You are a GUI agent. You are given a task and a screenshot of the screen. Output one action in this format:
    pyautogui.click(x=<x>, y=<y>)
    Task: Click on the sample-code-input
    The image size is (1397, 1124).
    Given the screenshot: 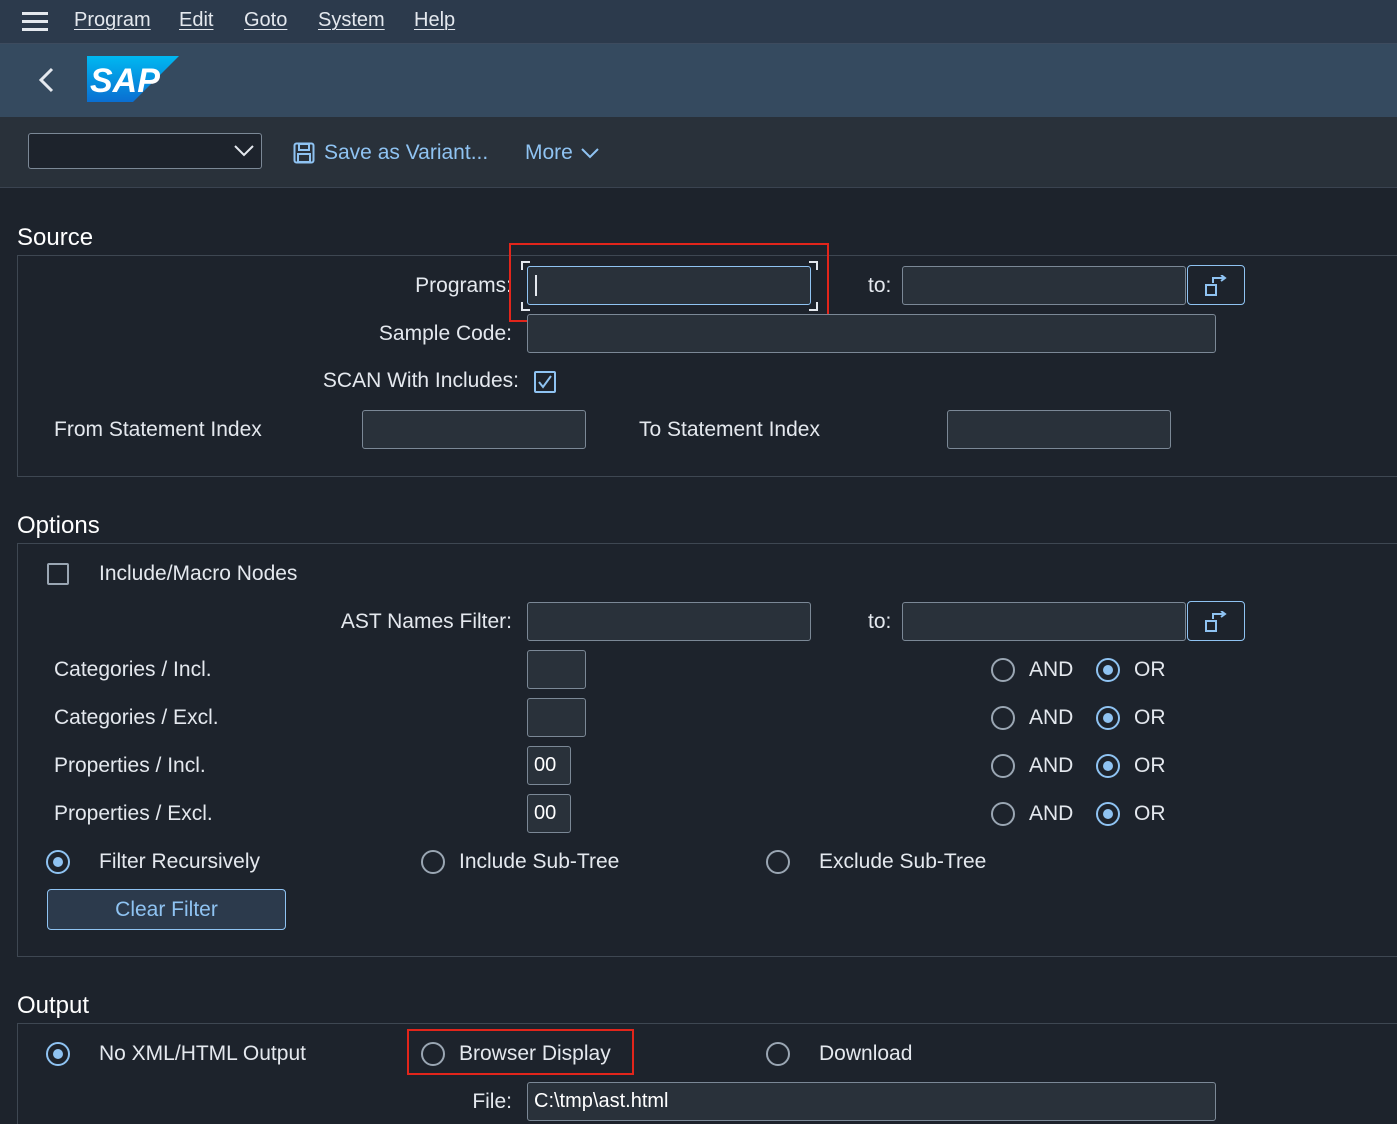 What is the action you would take?
    pyautogui.click(x=871, y=333)
    